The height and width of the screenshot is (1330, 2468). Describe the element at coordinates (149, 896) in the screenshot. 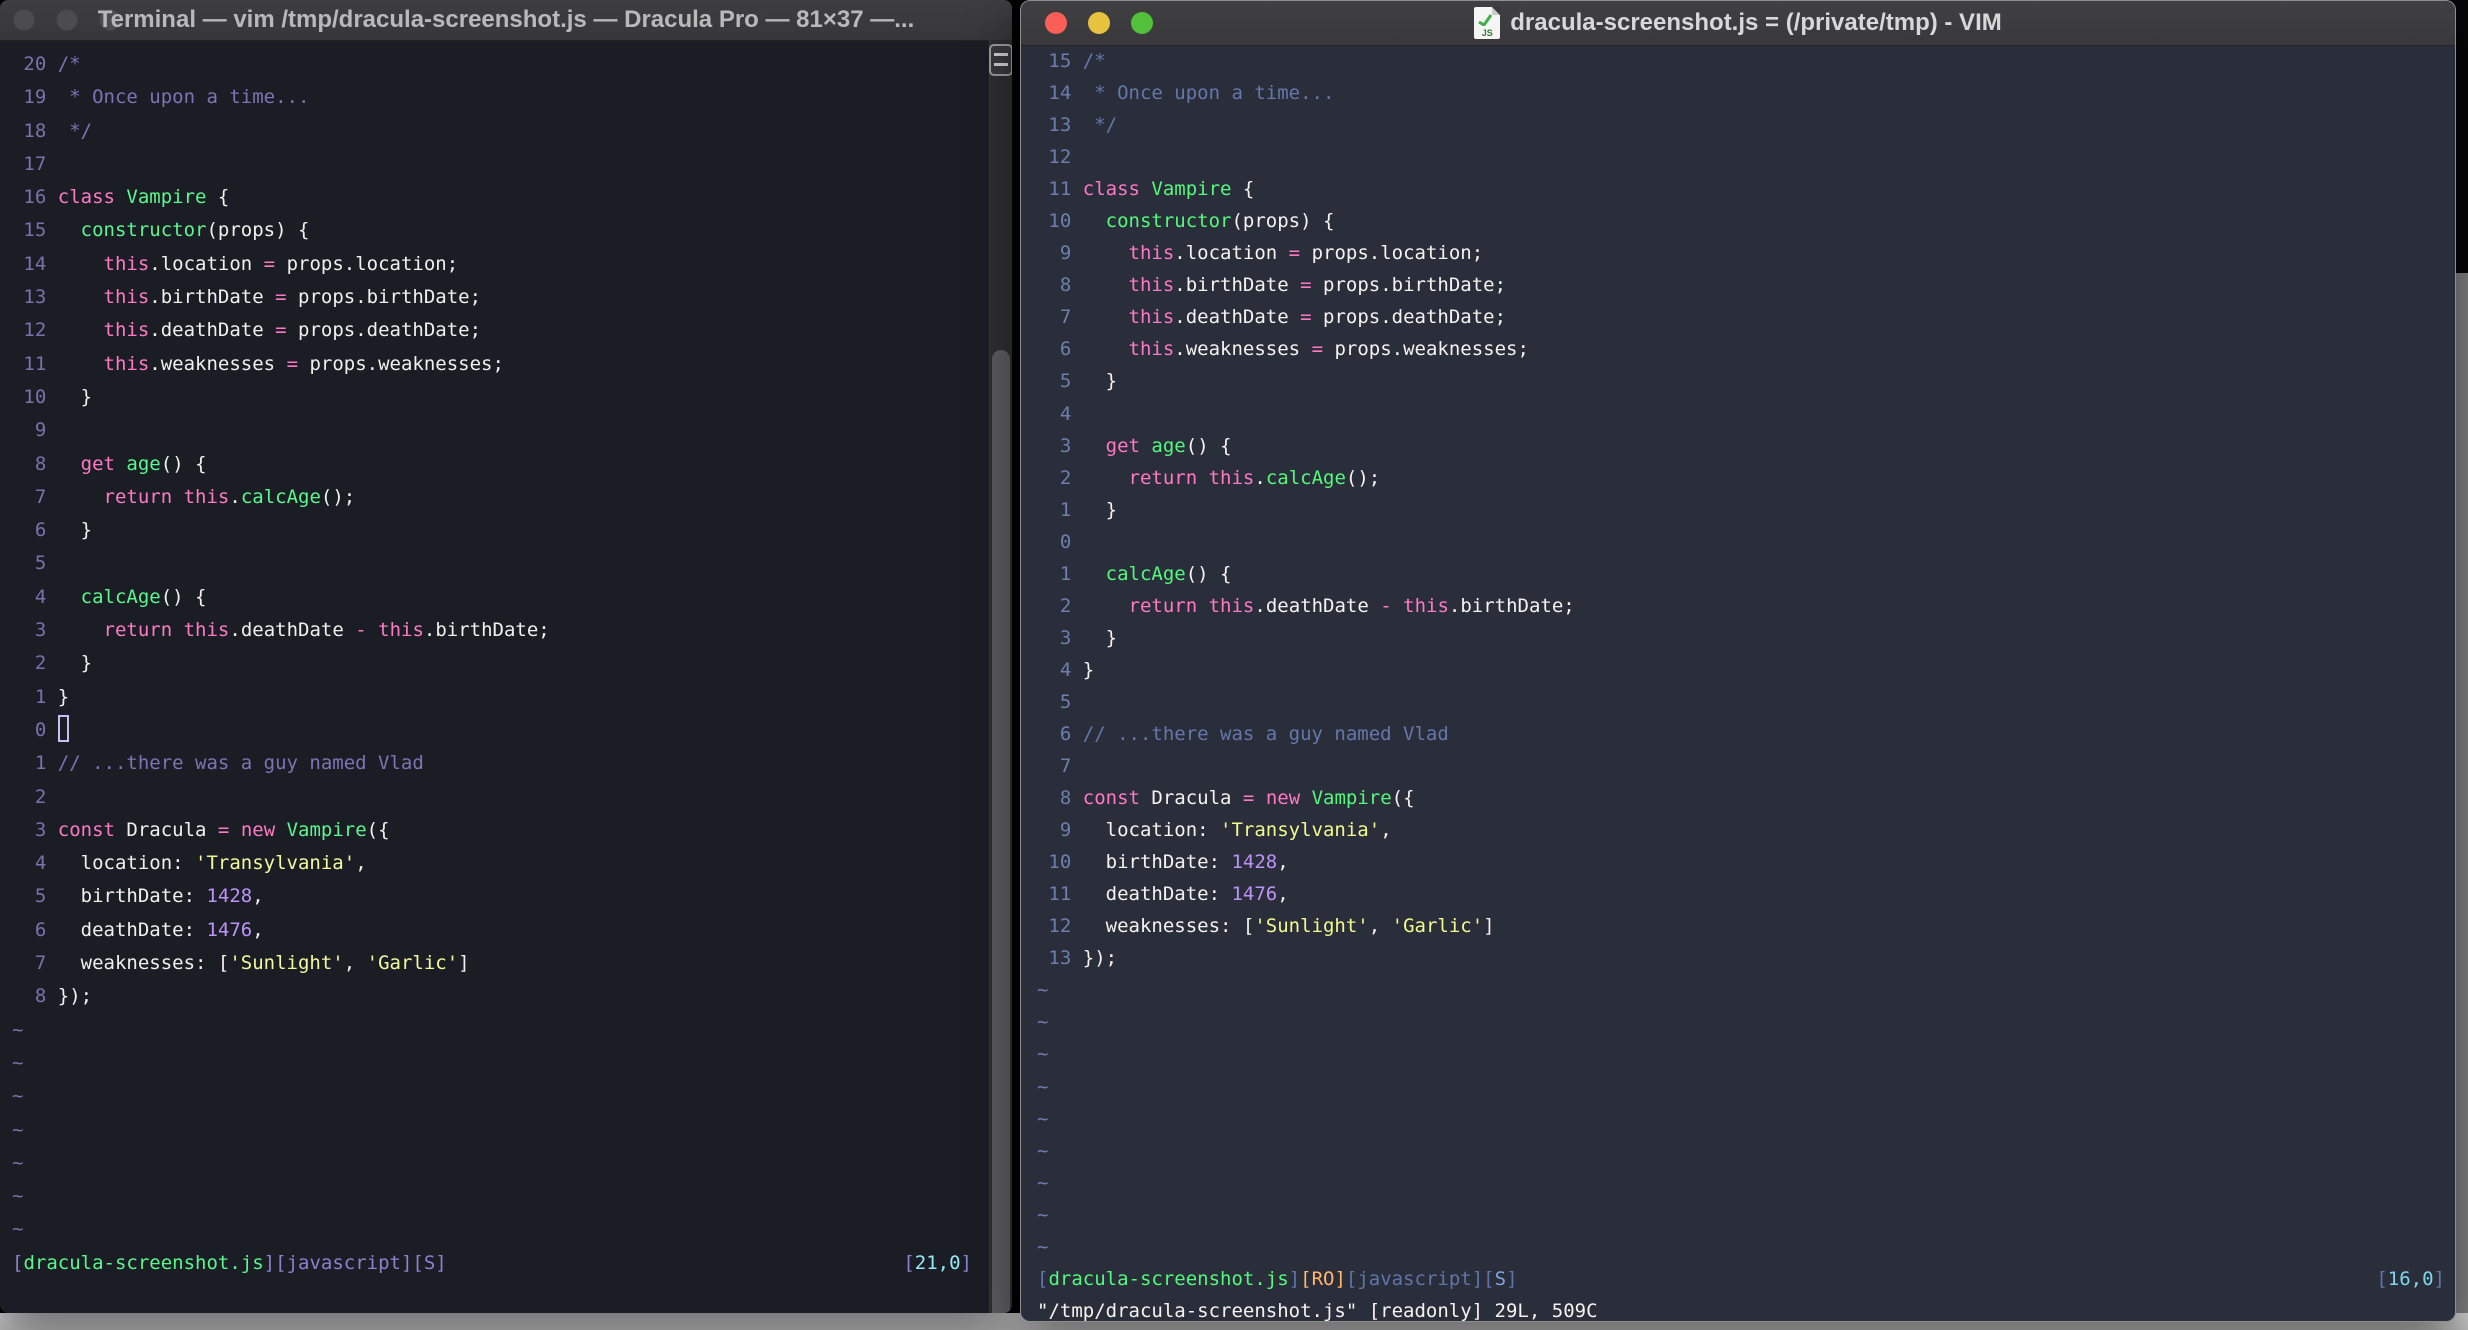

I see `code-line: 5 birthDate: 1428,` at that location.